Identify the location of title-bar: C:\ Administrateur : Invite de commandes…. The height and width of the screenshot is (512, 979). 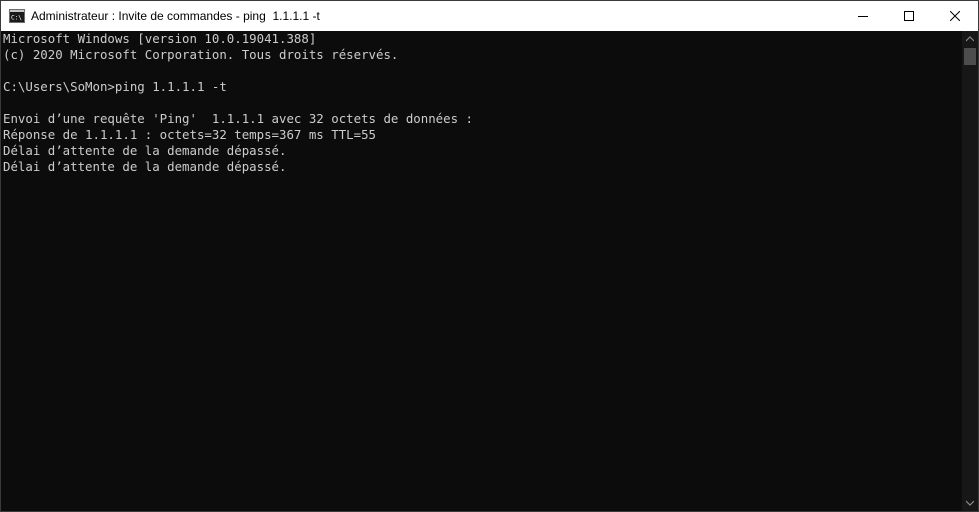
(489, 16).